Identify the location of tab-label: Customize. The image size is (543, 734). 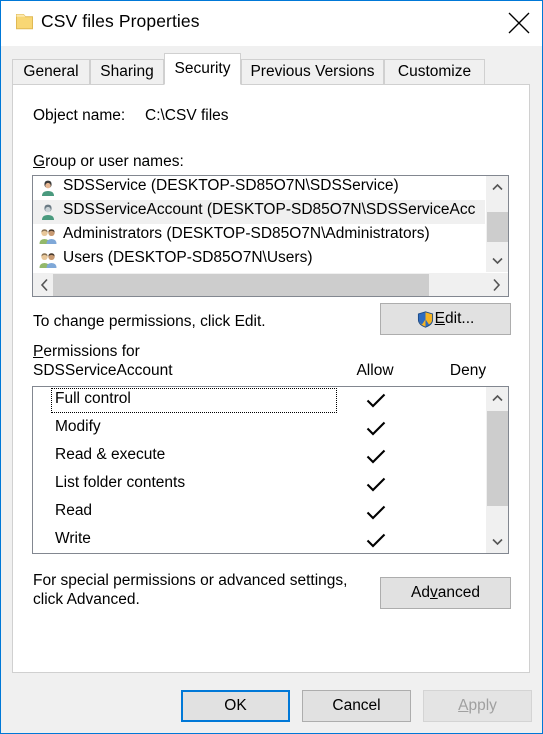
(434, 71).